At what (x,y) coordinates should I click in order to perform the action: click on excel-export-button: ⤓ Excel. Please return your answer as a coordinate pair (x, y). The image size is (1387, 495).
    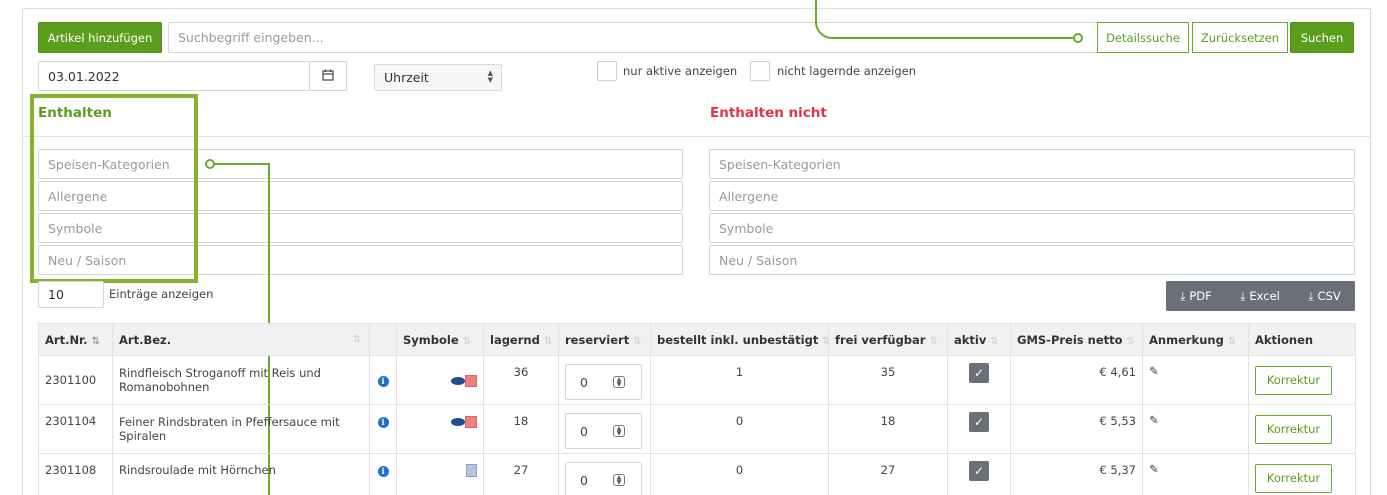
    Looking at the image, I should click on (1260, 296).